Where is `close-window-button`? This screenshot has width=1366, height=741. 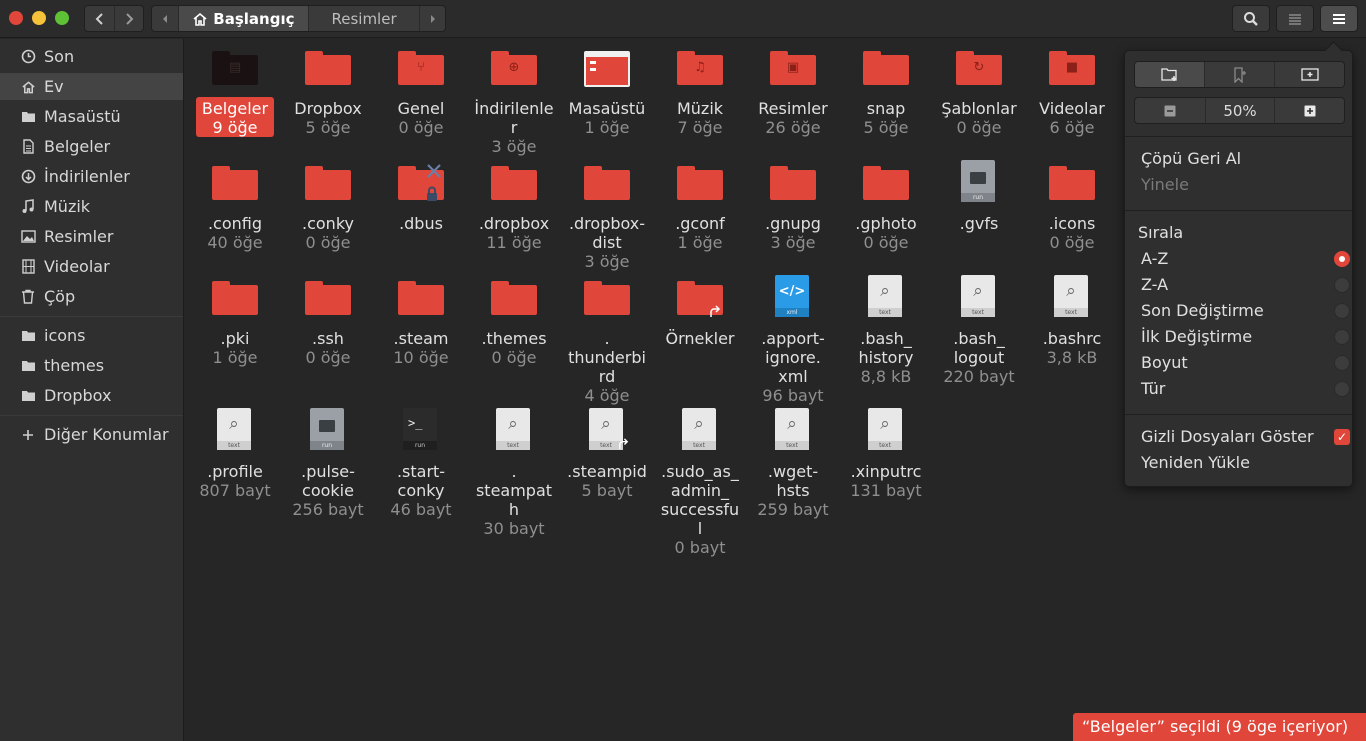 close-window-button is located at coordinates (16, 18).